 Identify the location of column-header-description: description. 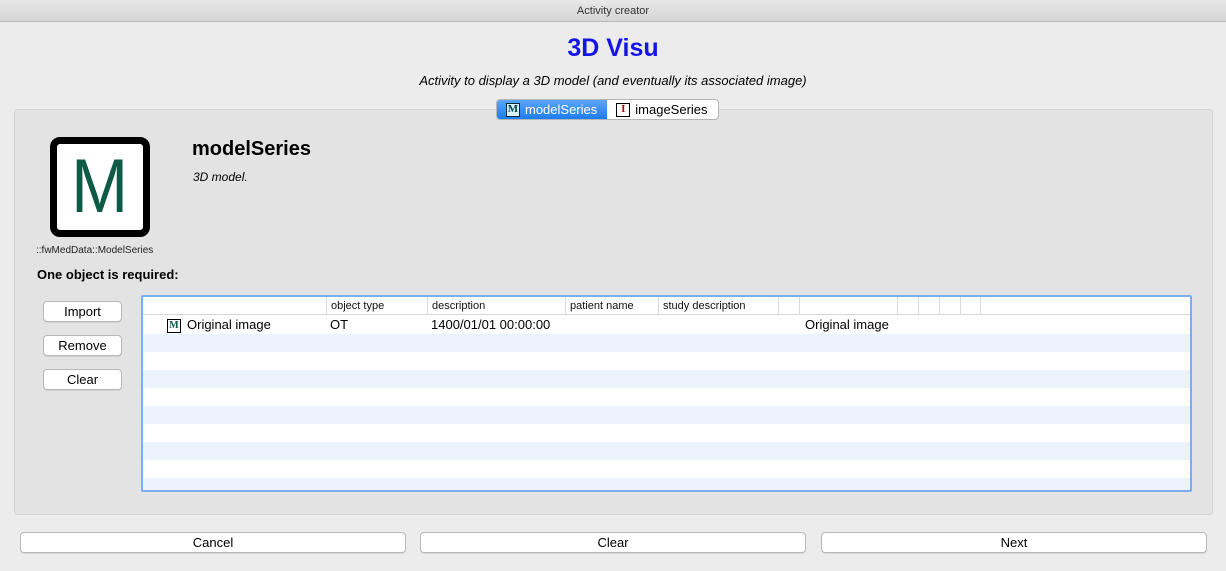
(496, 306).